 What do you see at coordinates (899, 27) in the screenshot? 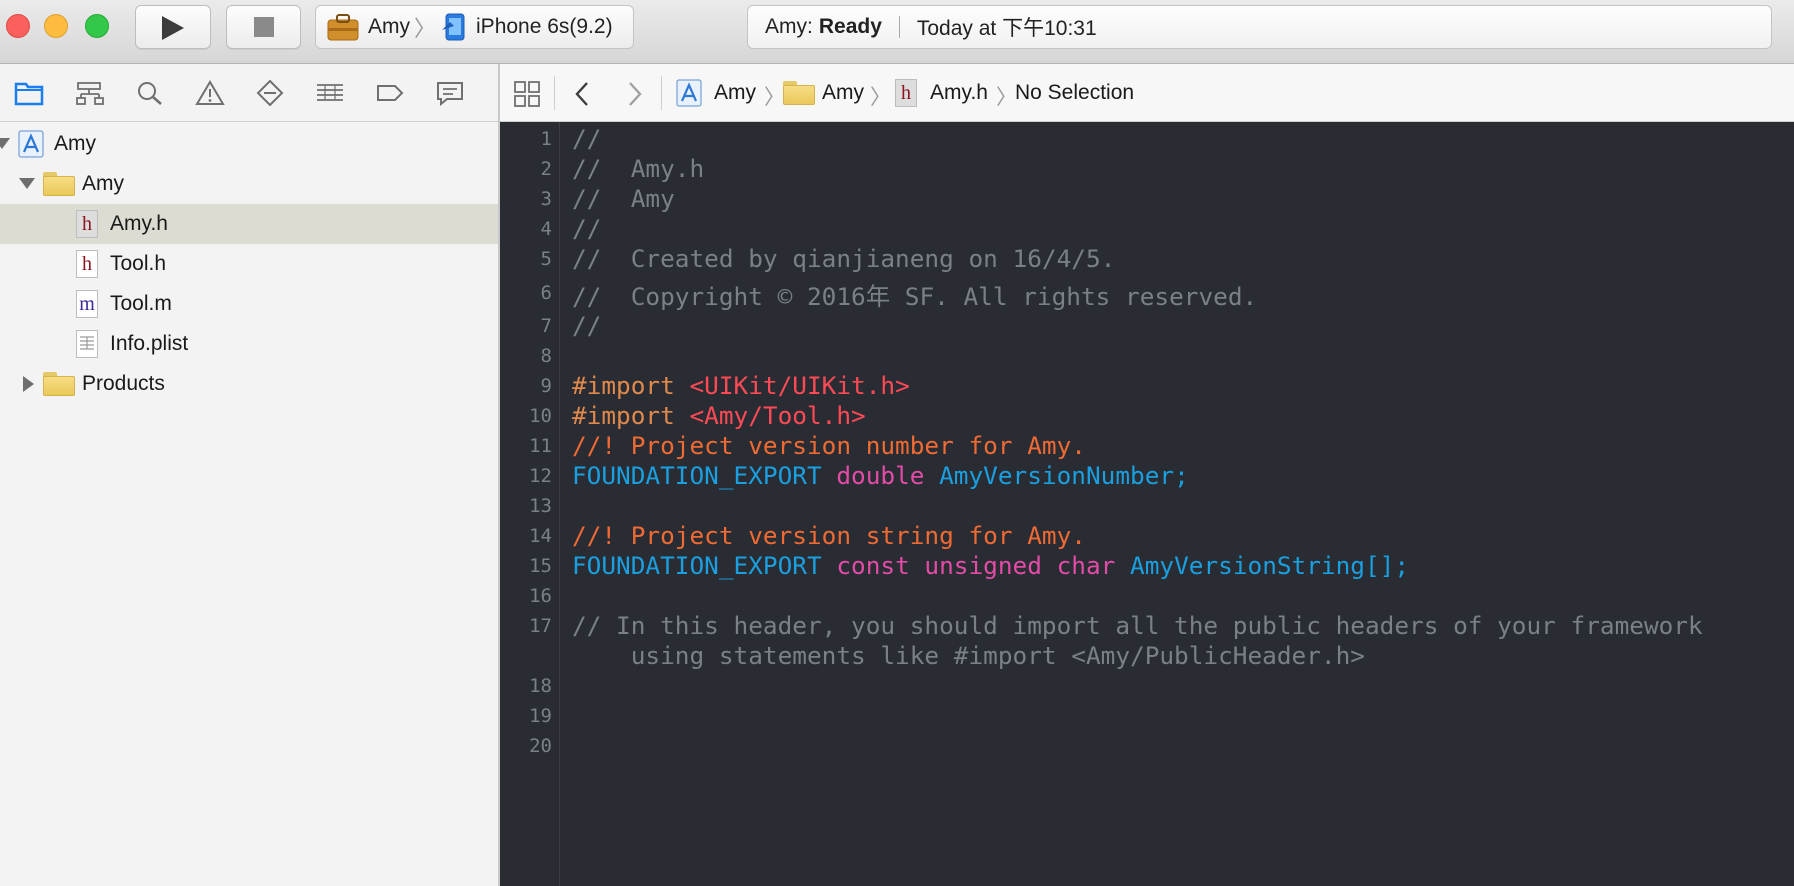
I see `activity-divider` at bounding box center [899, 27].